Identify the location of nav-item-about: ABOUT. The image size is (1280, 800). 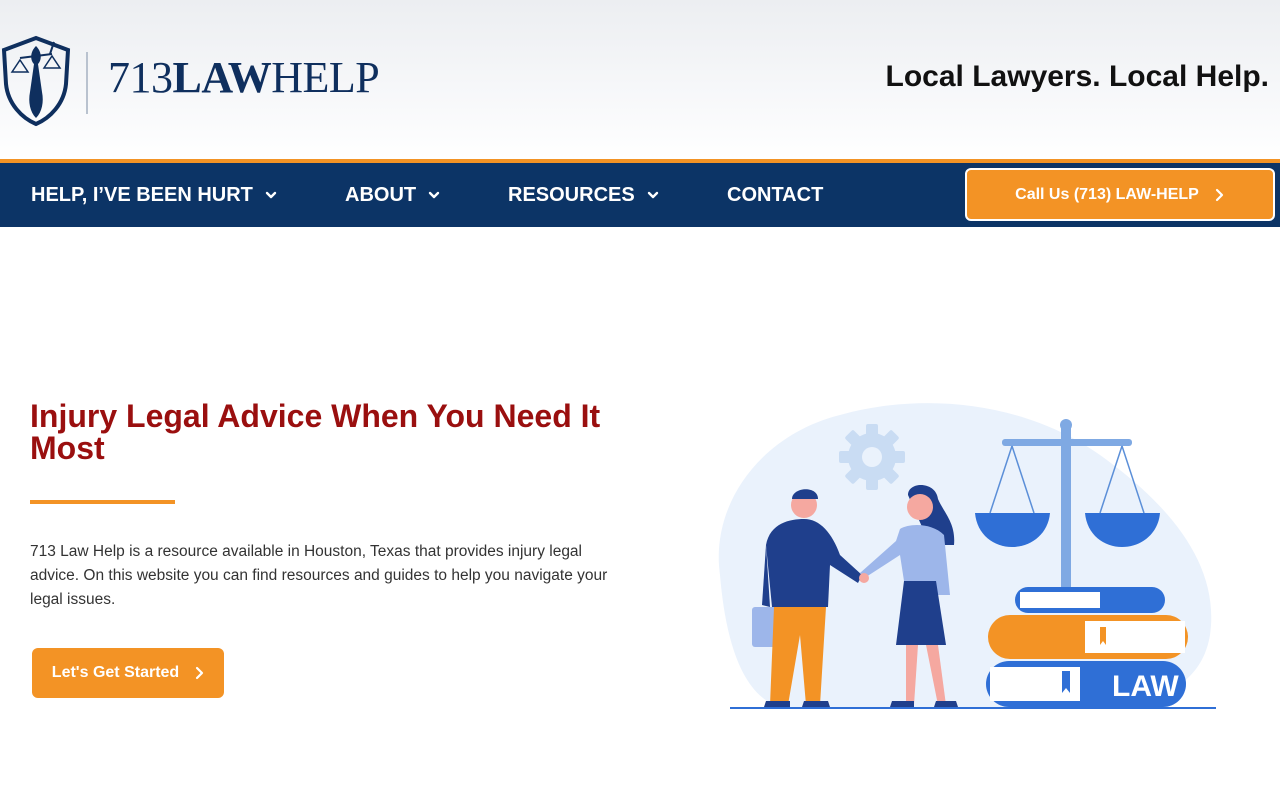
(392, 195).